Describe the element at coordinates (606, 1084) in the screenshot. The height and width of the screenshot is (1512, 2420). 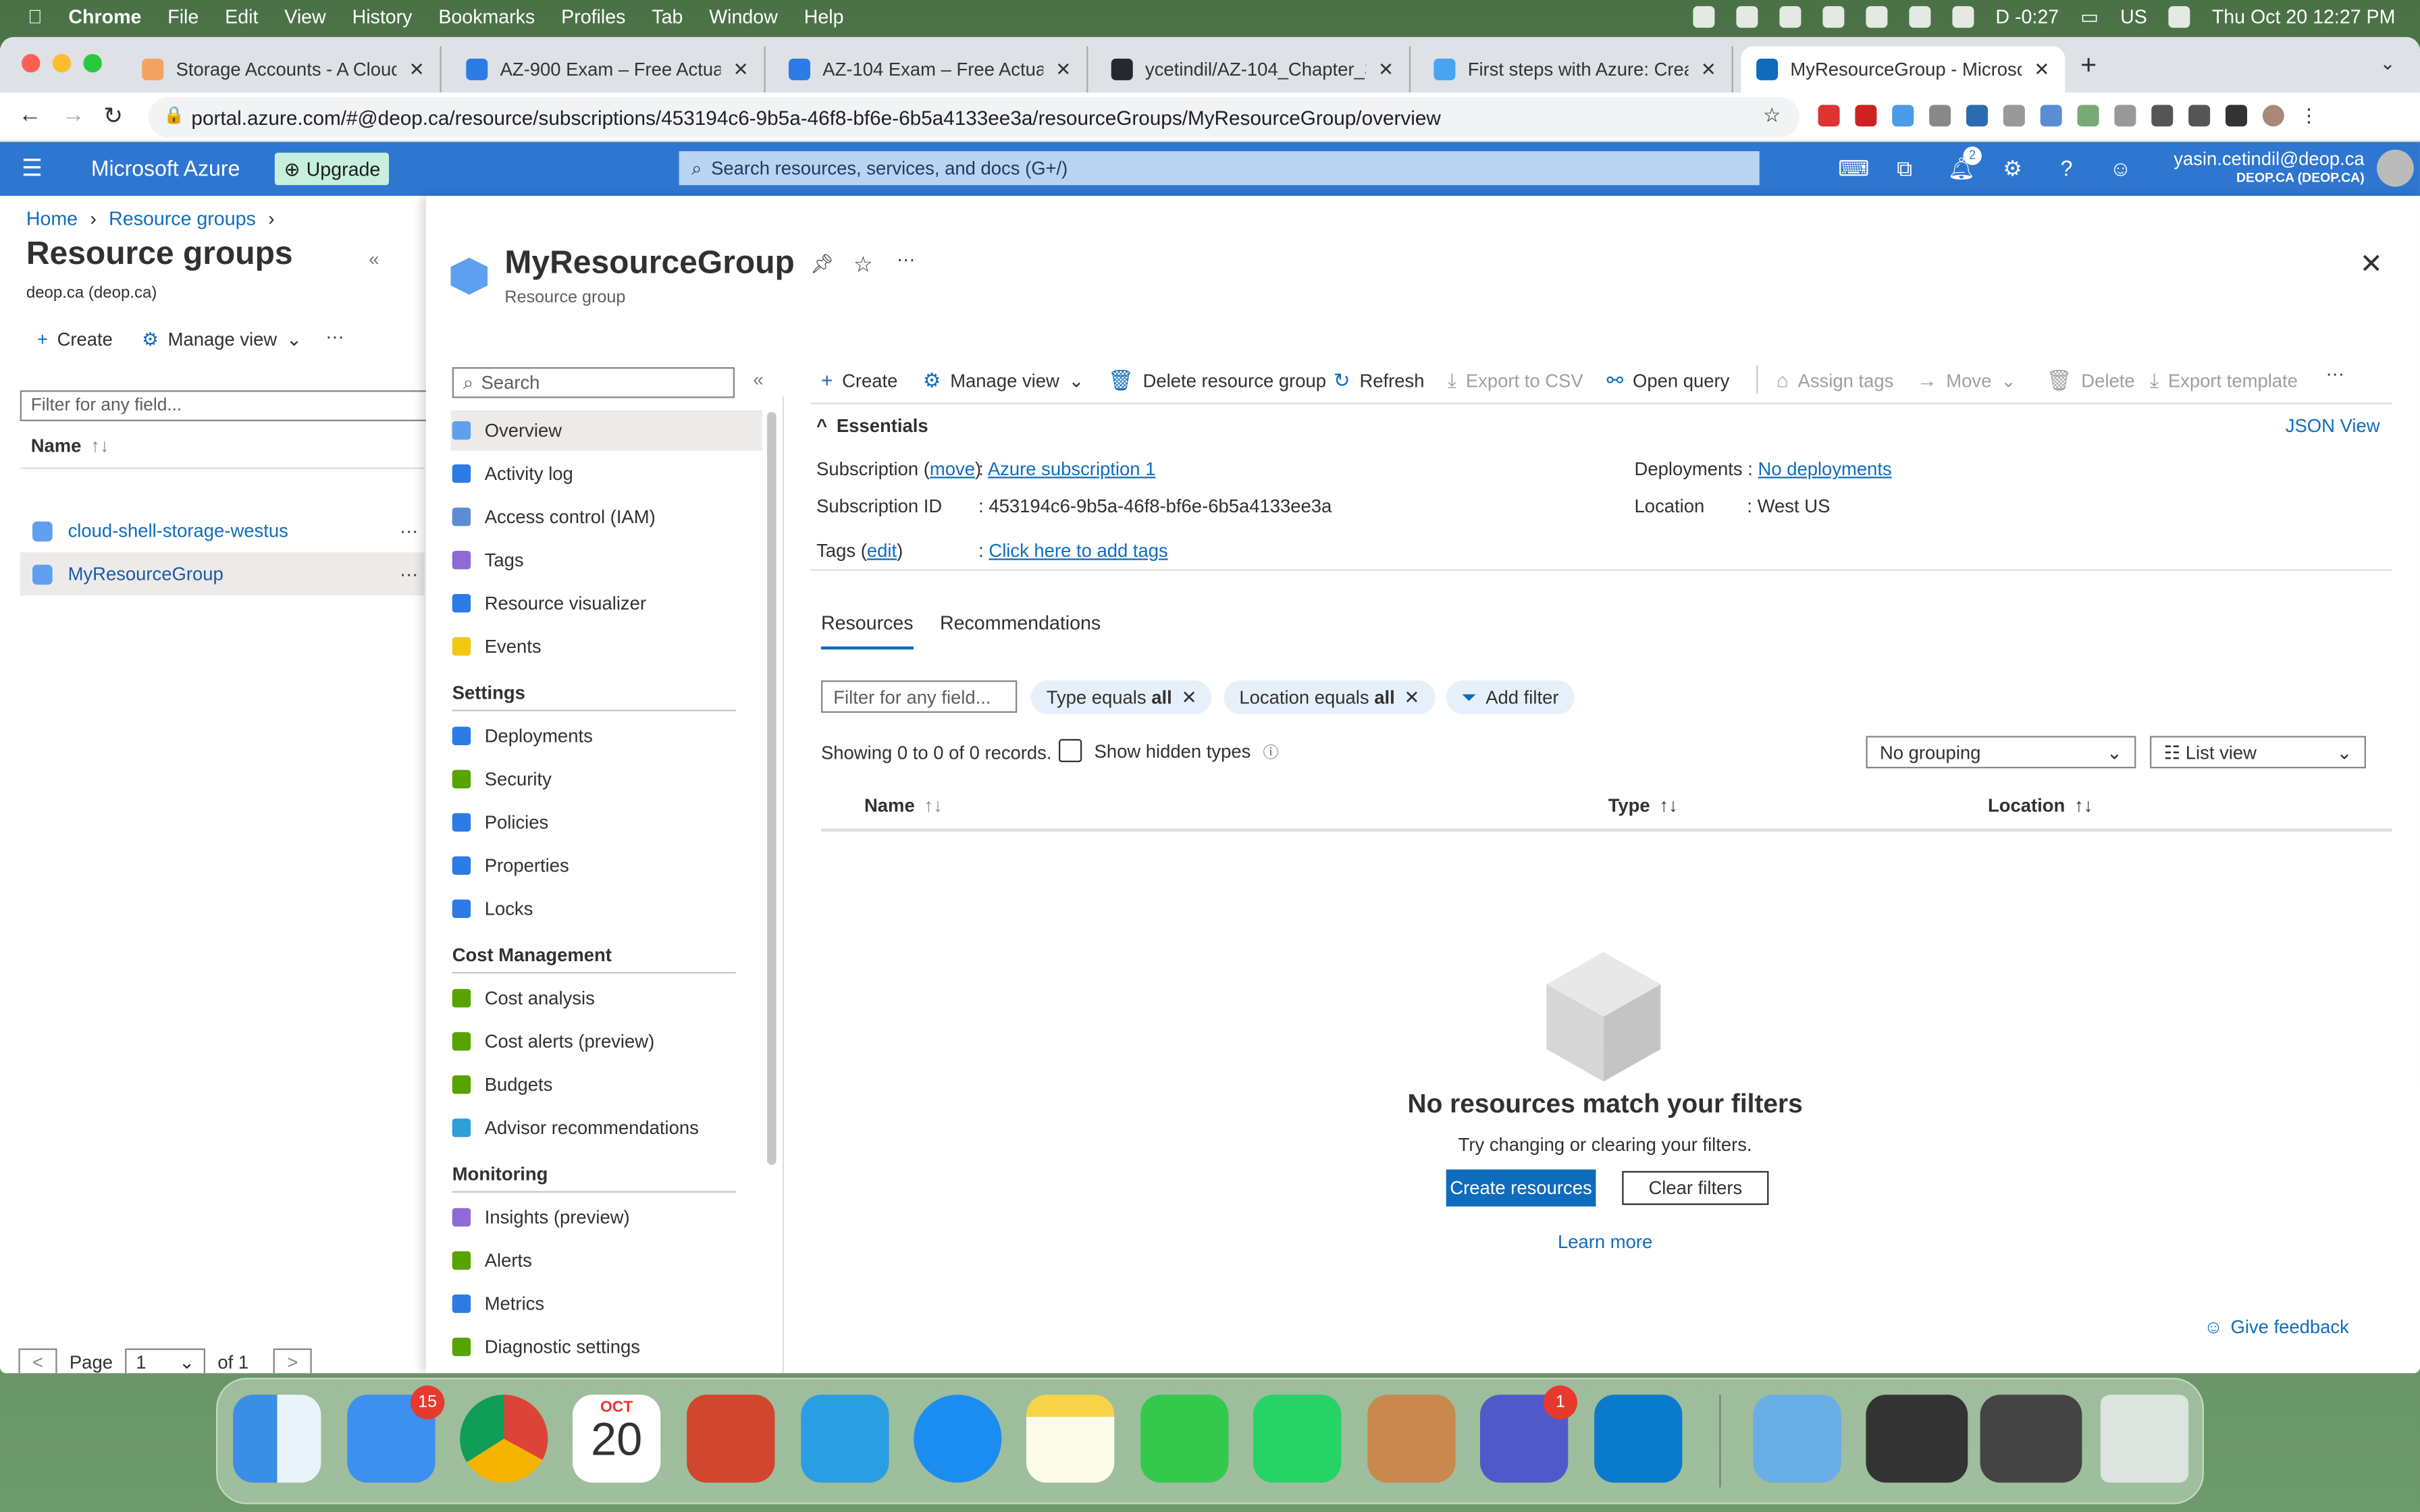
I see `menu-item: Budgets` at that location.